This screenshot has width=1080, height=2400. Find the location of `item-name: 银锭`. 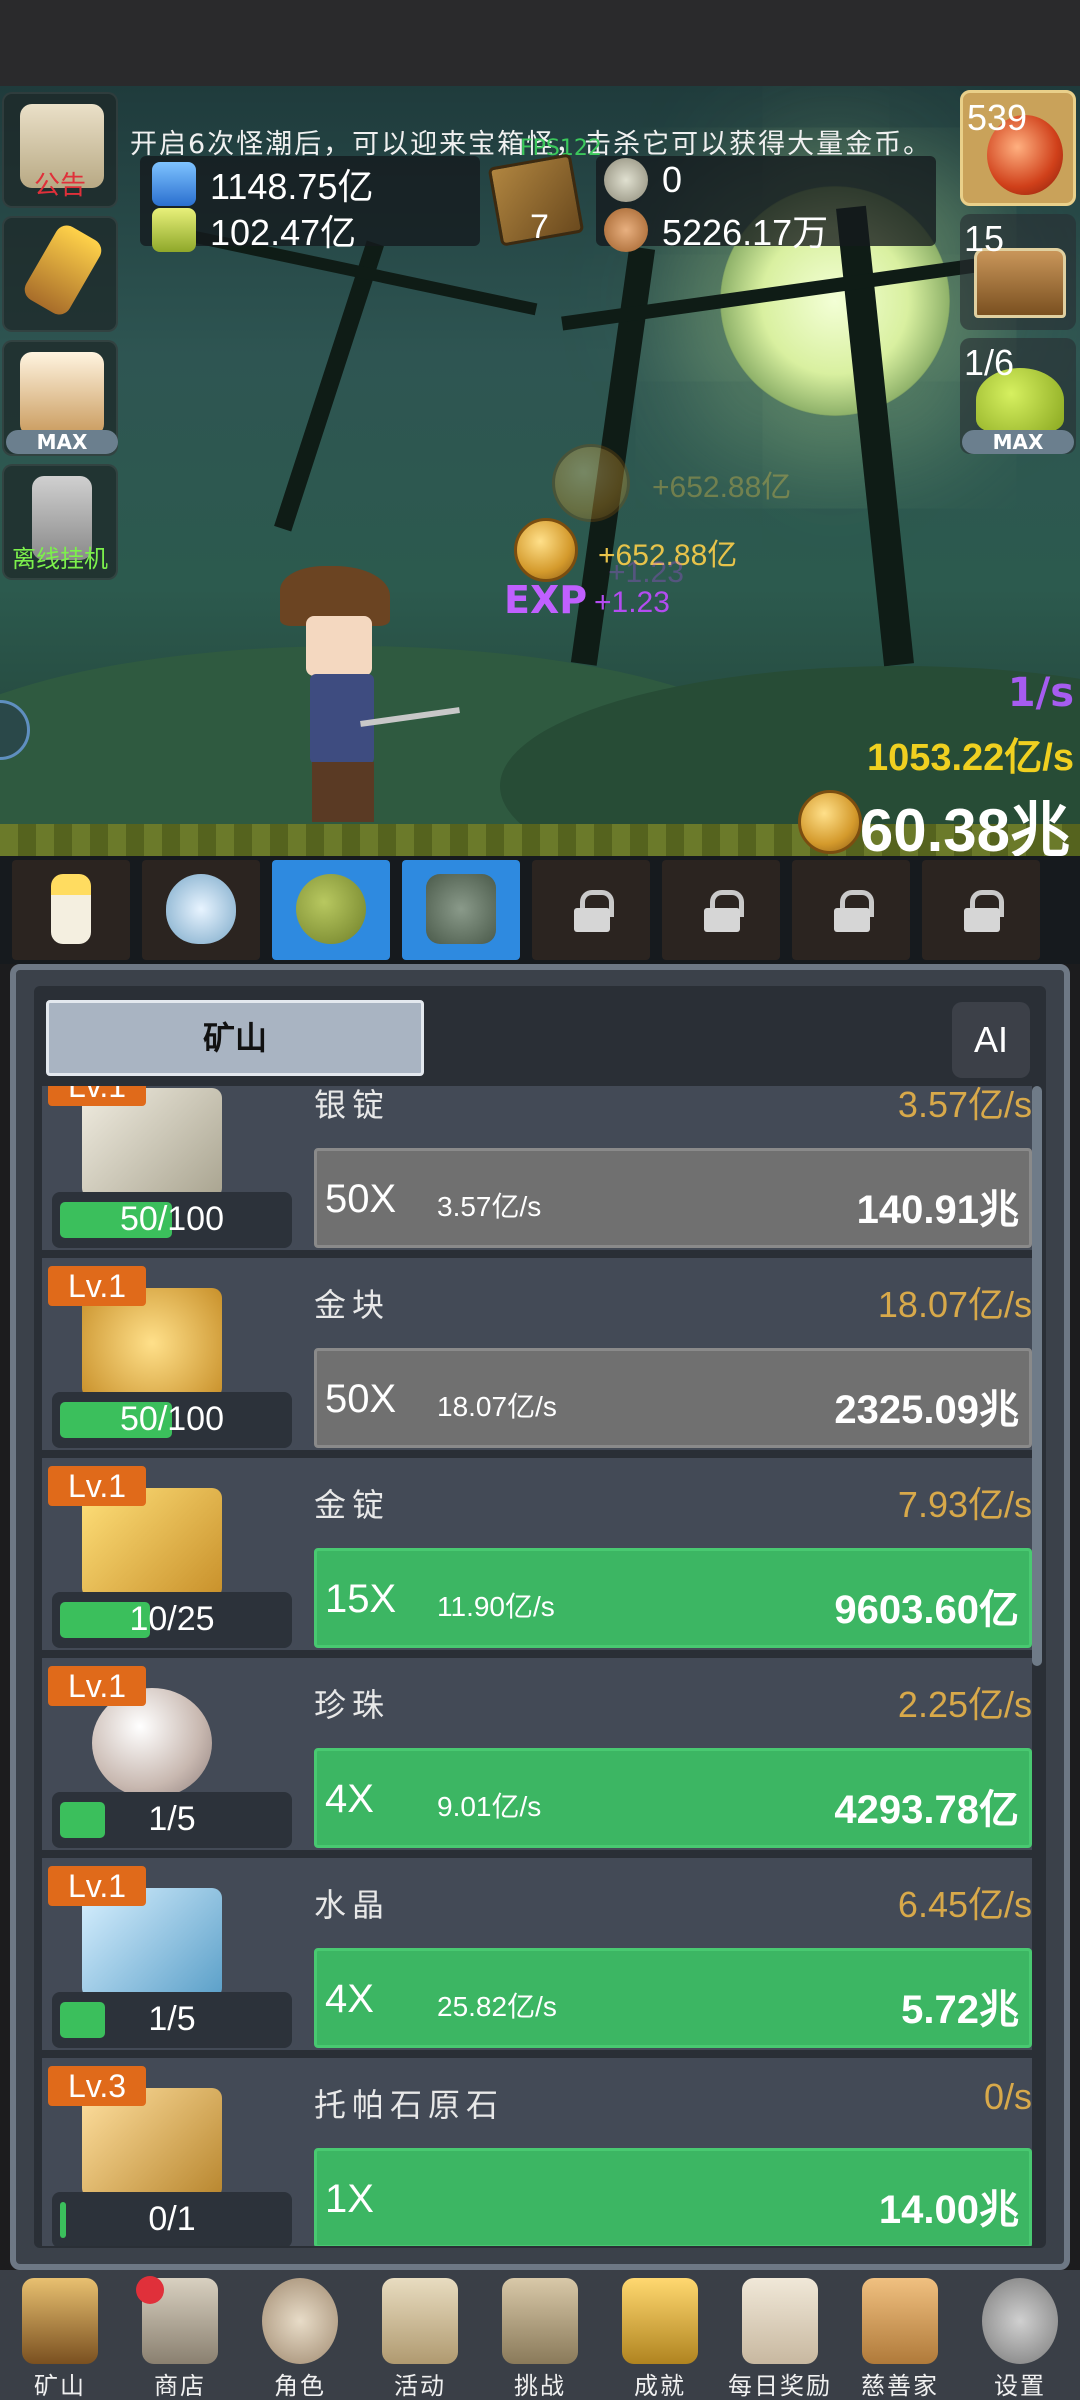

item-name: 银锭 is located at coordinates (352, 1105).